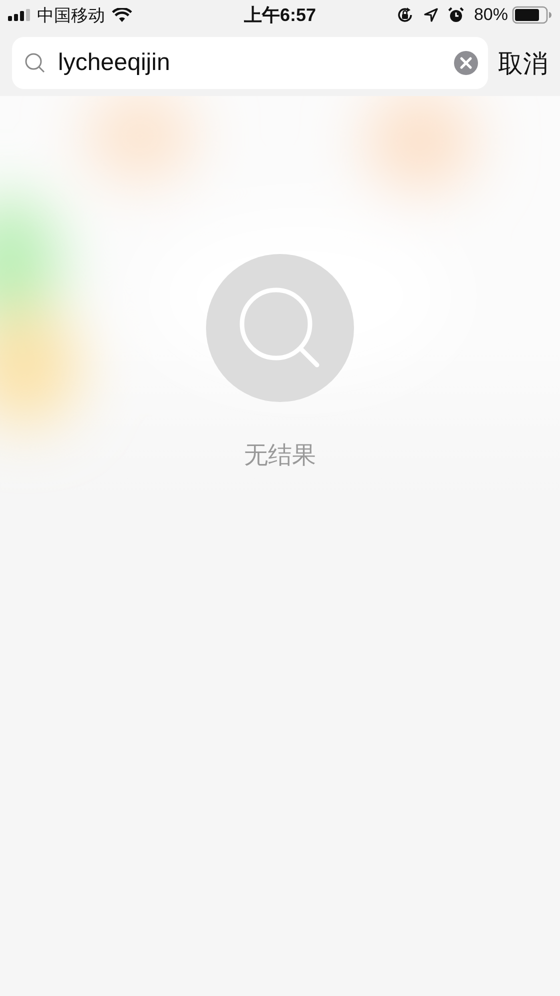  What do you see at coordinates (491, 15) in the screenshot?
I see `battery-percentage: 80%` at bounding box center [491, 15].